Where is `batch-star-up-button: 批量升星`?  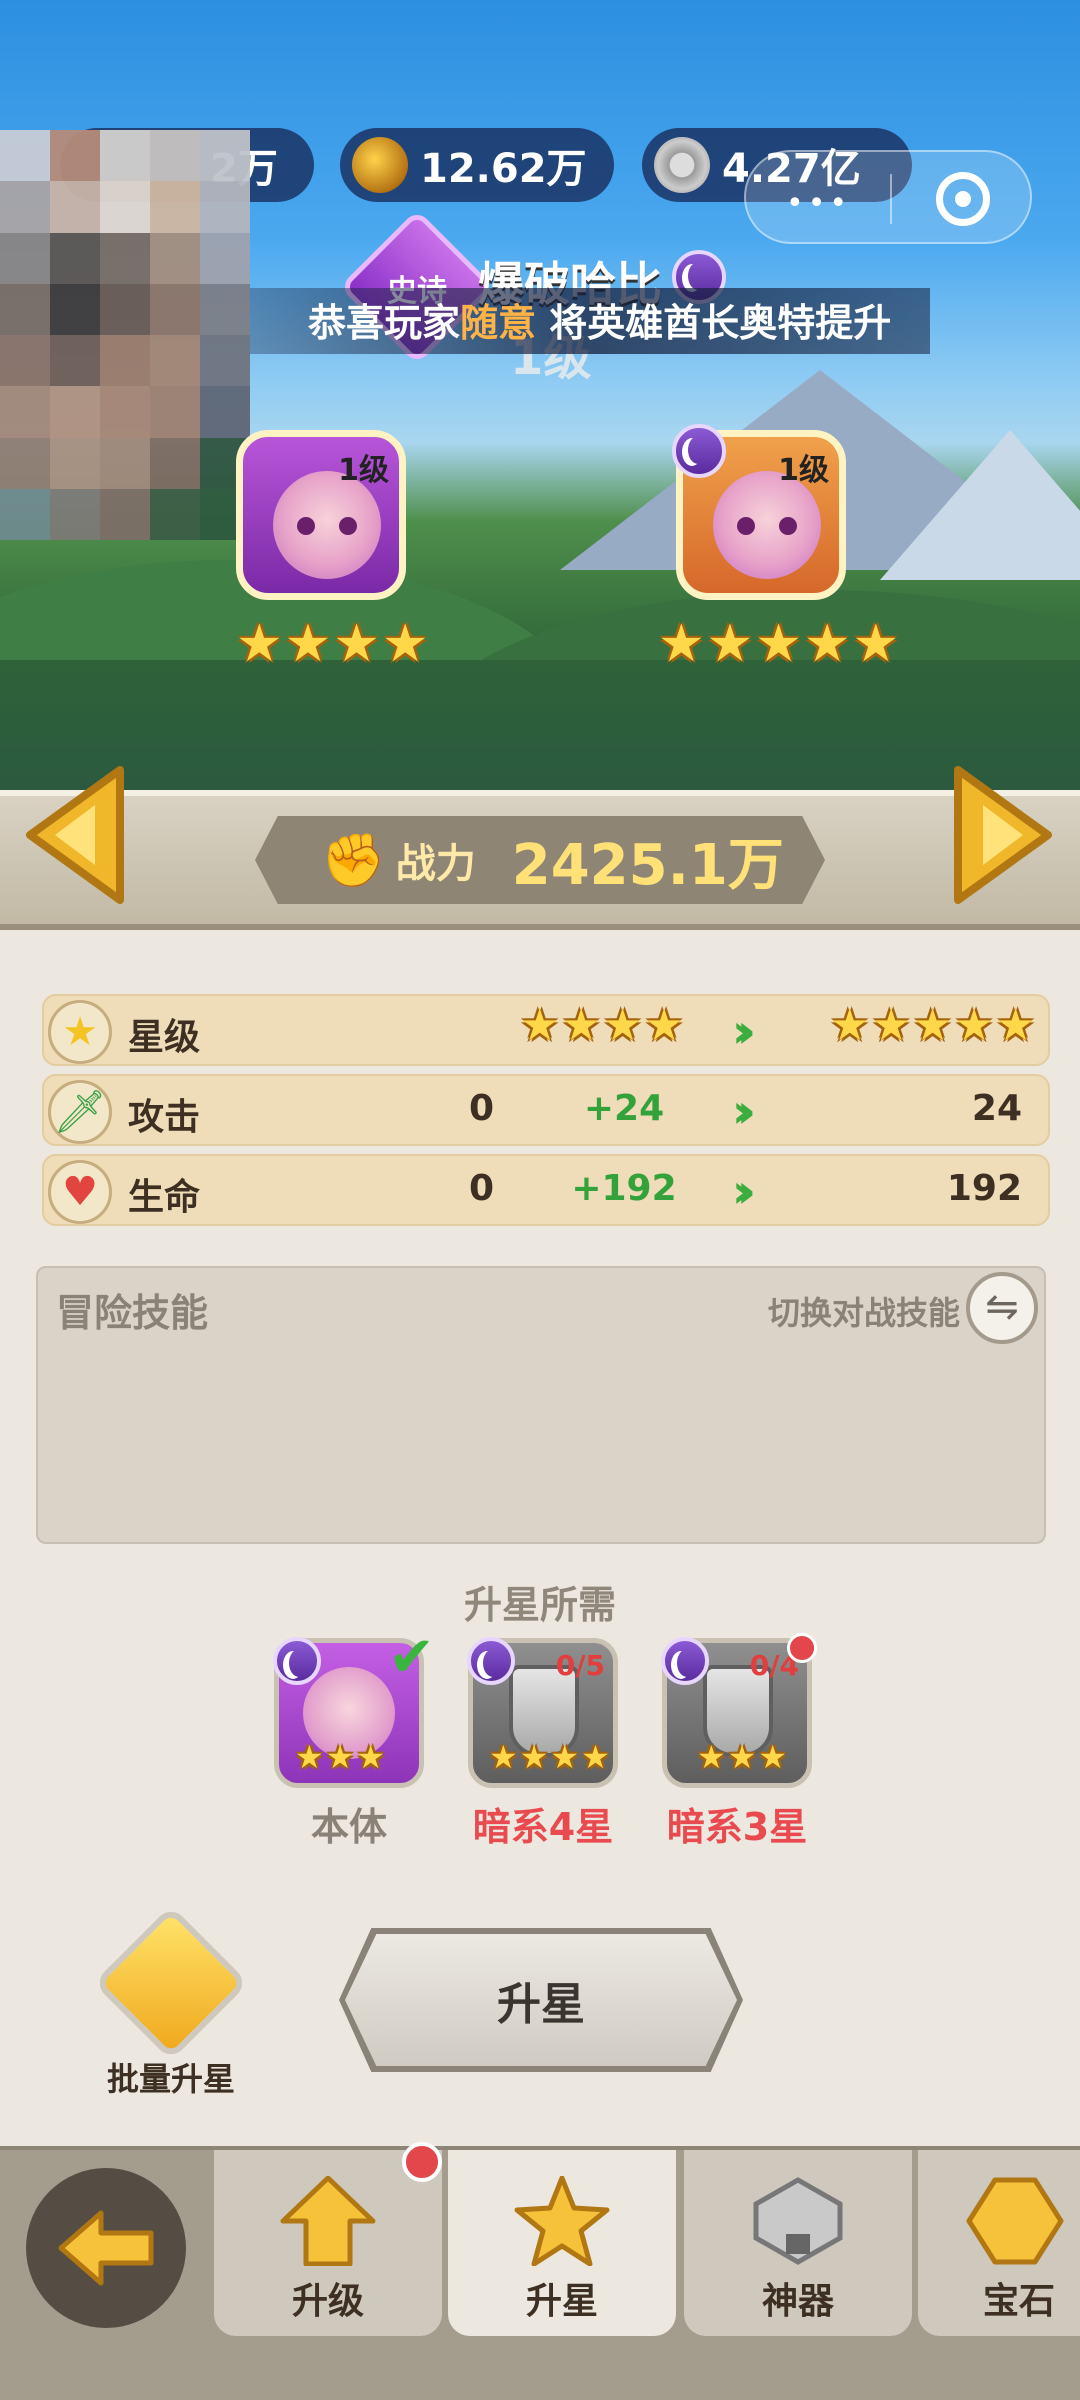
batch-star-up-button: 批量升星 is located at coordinates (171, 2002).